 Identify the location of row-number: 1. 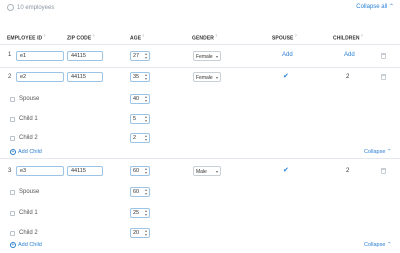
(10, 55).